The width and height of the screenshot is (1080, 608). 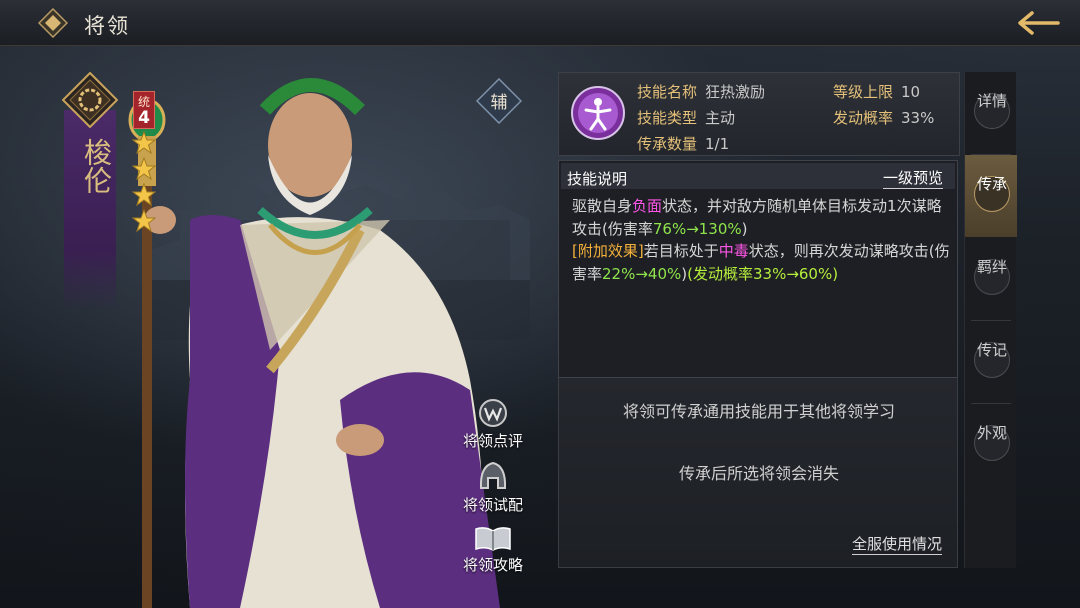 I want to click on tab-label: 详情, so click(x=991, y=101).